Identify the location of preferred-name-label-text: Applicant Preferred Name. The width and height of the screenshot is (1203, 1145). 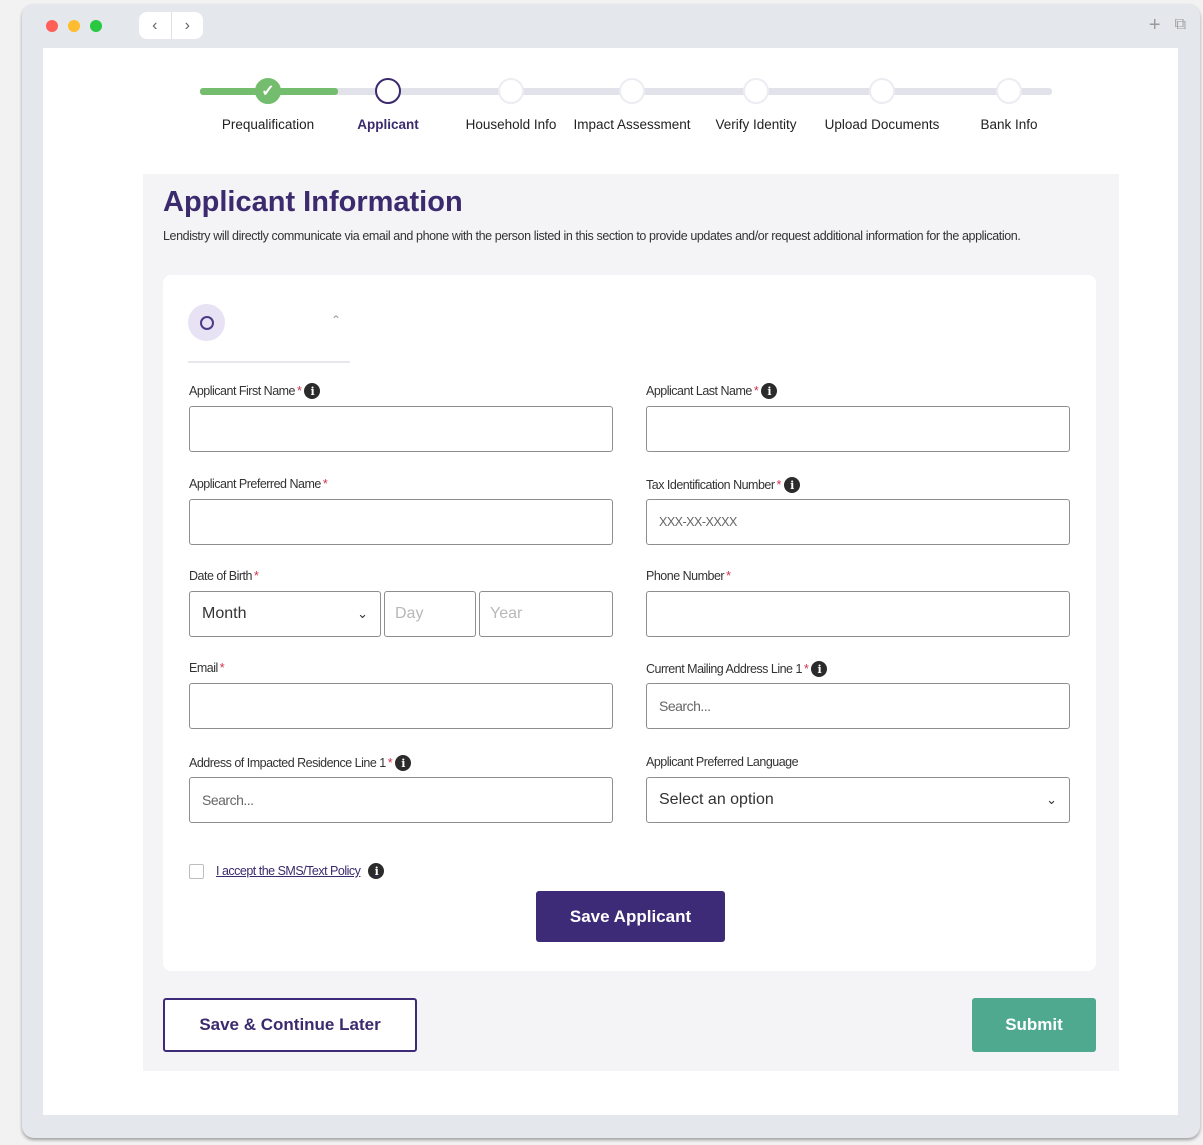
(255, 484).